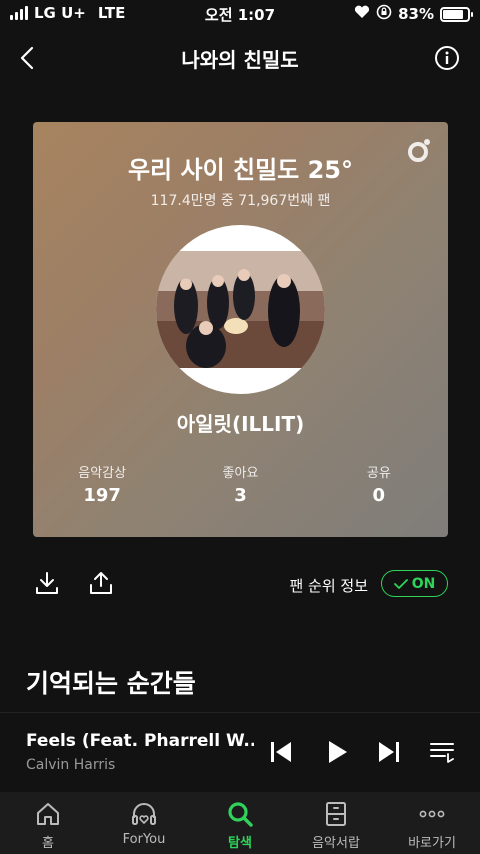 The height and width of the screenshot is (854, 480). I want to click on tab-drawer: 음악서랍, so click(336, 823).